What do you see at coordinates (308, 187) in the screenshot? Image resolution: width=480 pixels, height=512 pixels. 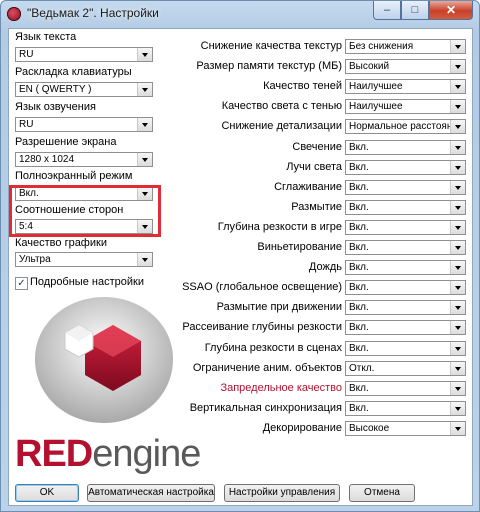 I see `setting-label: Сглаживание` at bounding box center [308, 187].